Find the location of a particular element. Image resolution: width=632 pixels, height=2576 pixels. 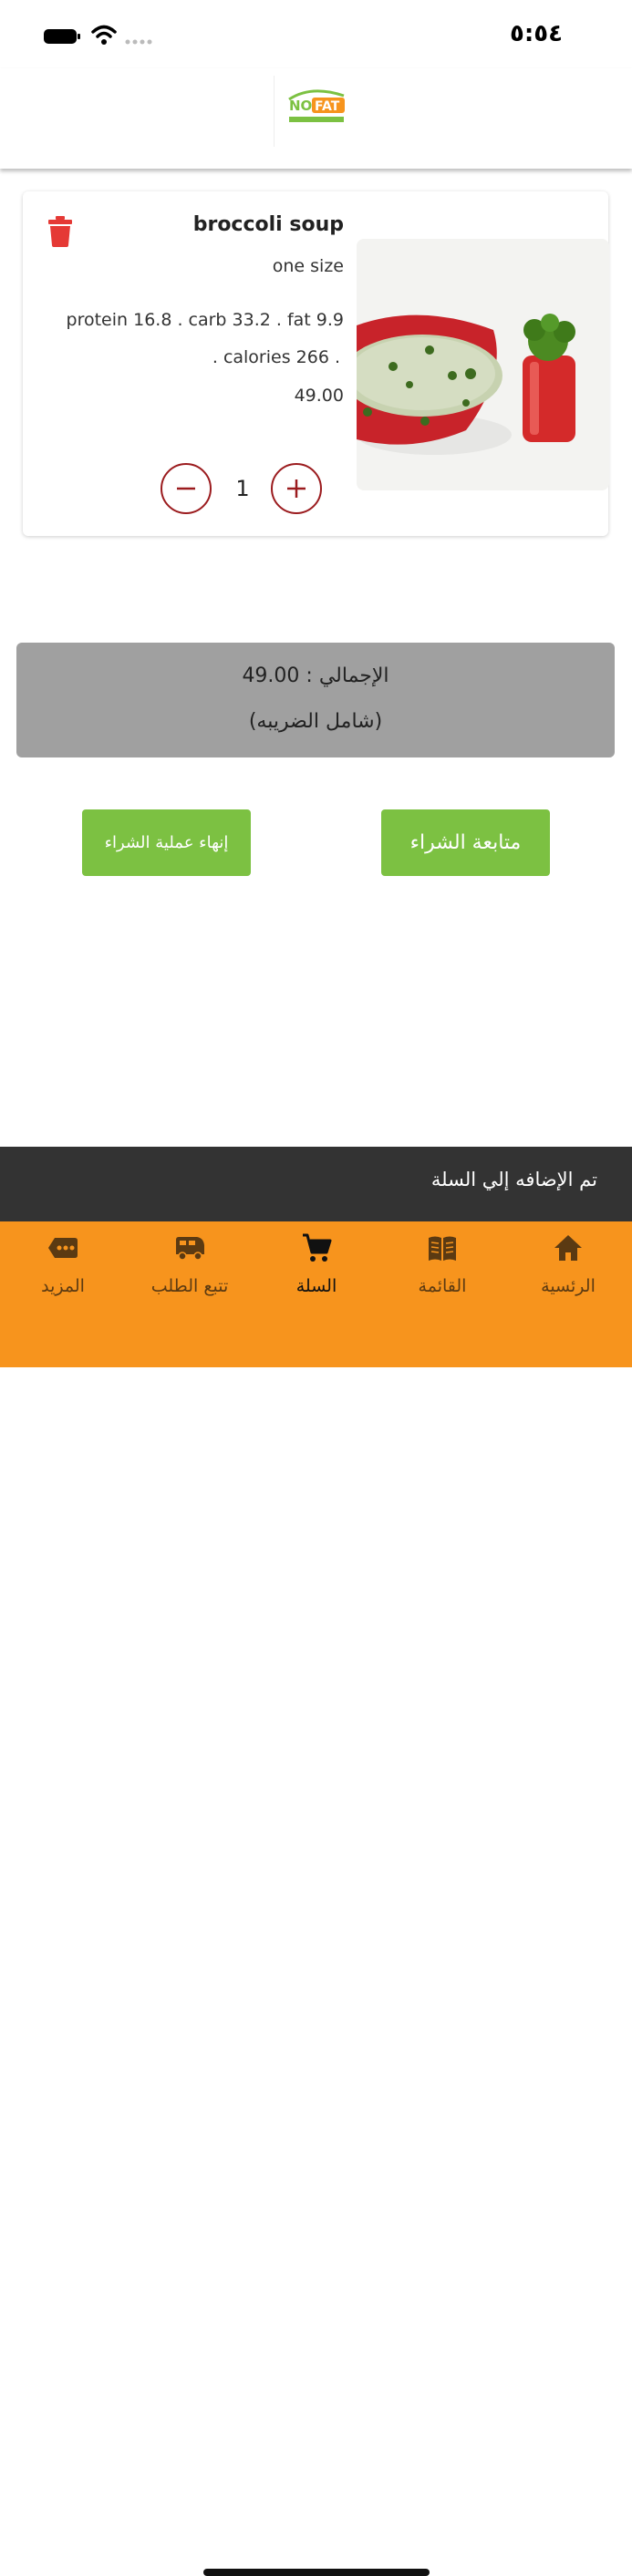

svg-text: NO is located at coordinates (300, 106).